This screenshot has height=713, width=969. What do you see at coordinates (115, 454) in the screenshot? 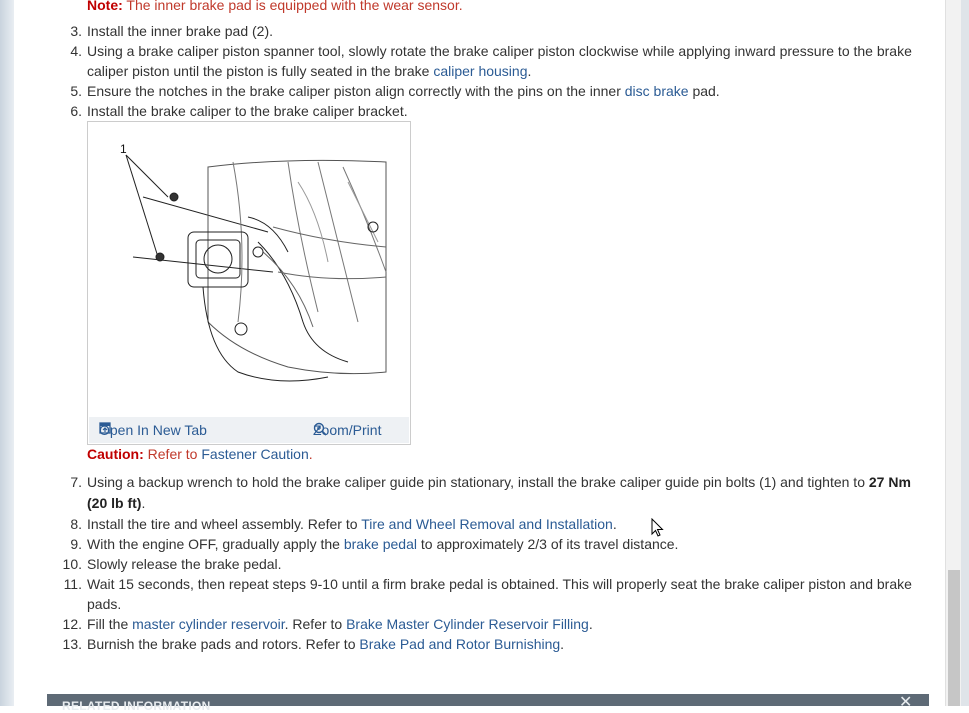
I see `caution-label: Caution:` at bounding box center [115, 454].